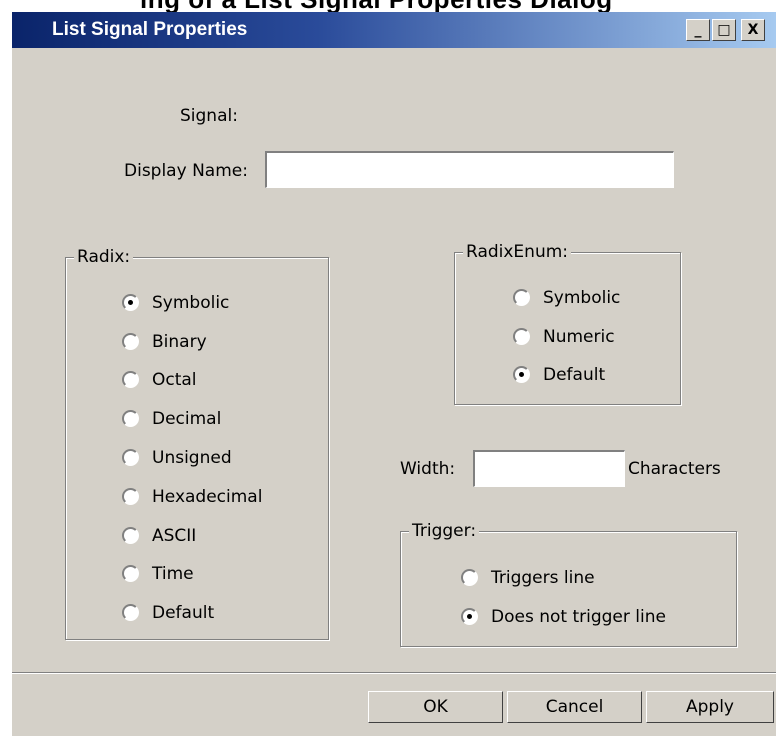 This screenshot has height=736, width=776. Describe the element at coordinates (104, 257) in the screenshot. I see `radix-legend: Radix:` at that location.